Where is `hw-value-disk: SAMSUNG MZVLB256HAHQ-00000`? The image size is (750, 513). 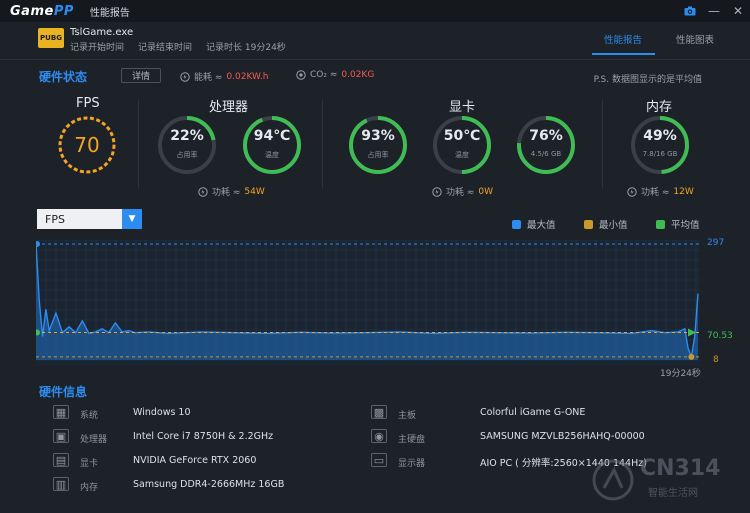
hw-value-disk: SAMSUNG MZVLB256HAHQ-00000 is located at coordinates (562, 436).